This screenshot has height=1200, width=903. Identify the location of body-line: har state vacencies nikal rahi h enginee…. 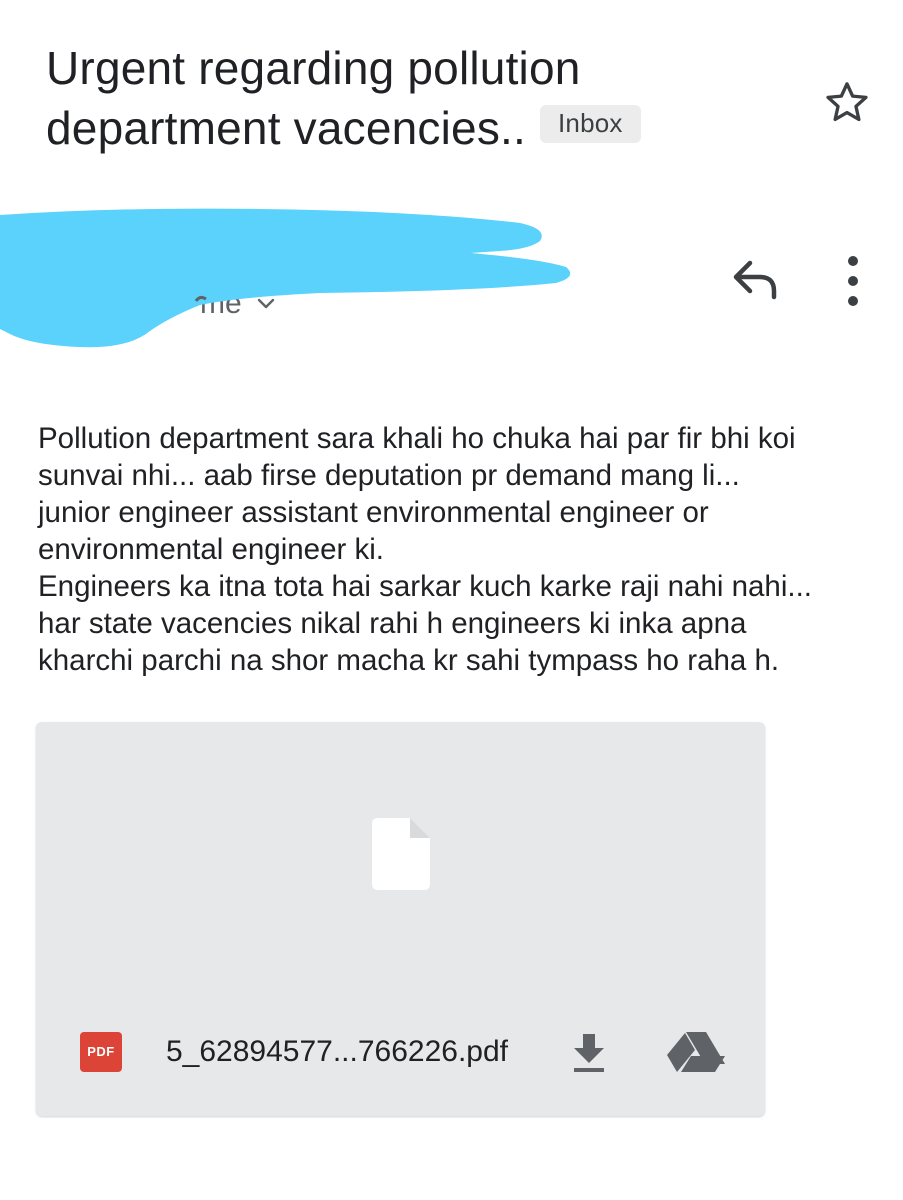
(392, 623).